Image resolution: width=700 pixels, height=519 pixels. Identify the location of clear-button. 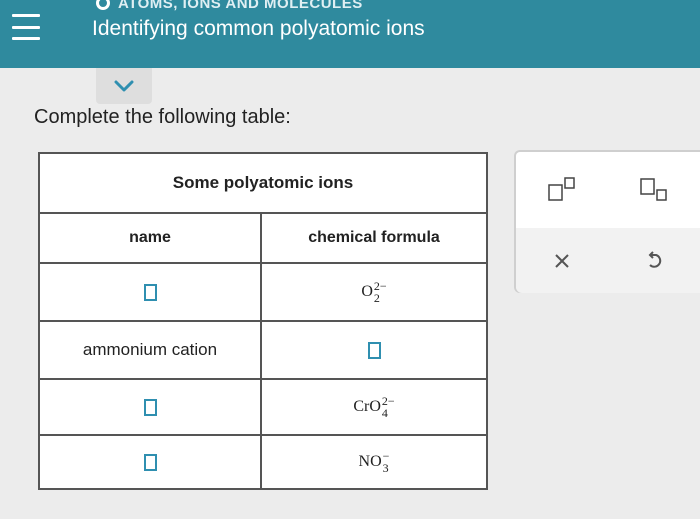
(562, 261).